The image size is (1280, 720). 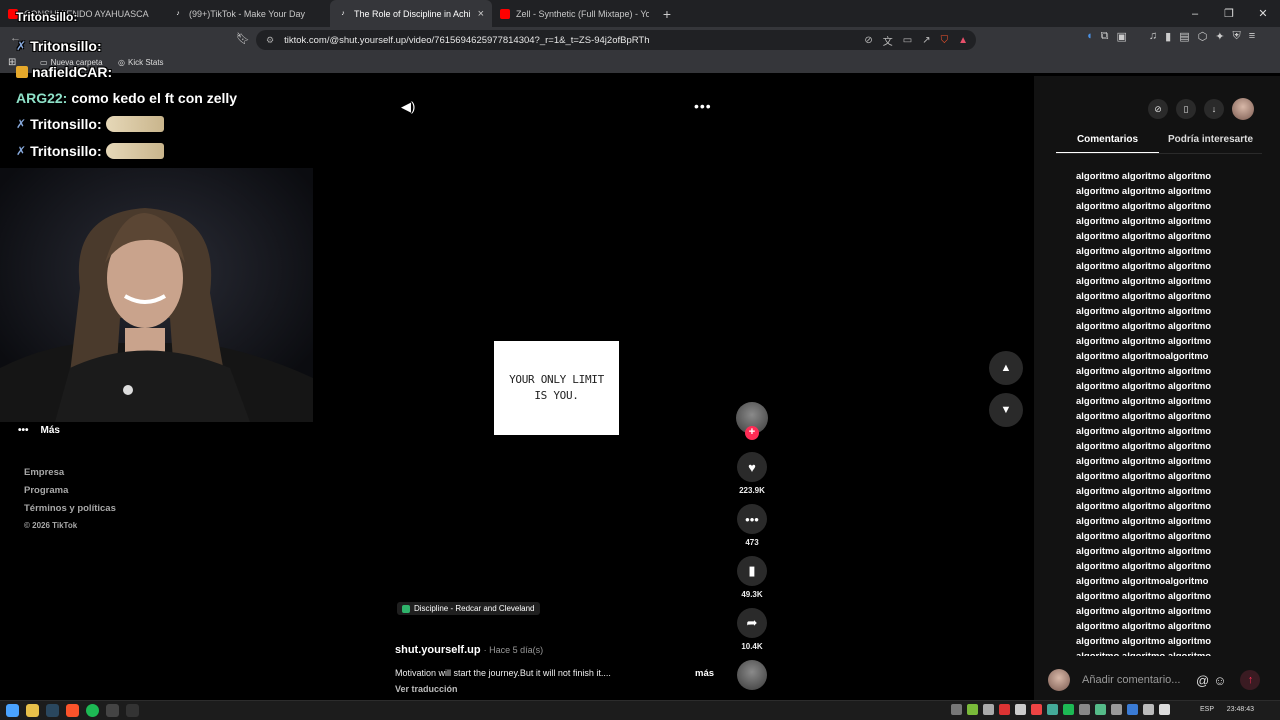 I want to click on brave-rewards-icon: ▲, so click(x=963, y=40).